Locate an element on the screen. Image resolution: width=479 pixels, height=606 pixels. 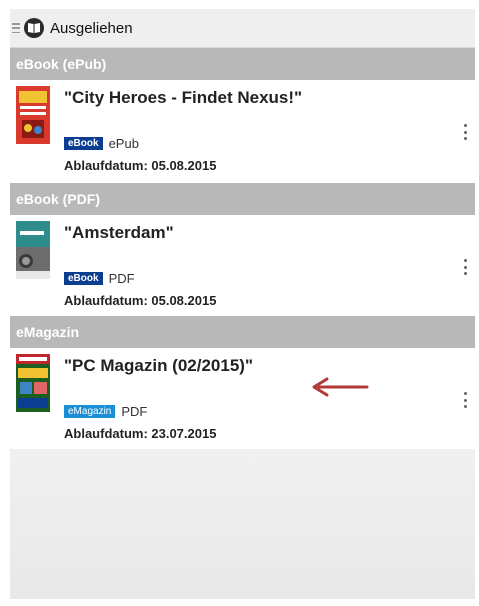
magazine-cover-image is located at coordinates (33, 383).